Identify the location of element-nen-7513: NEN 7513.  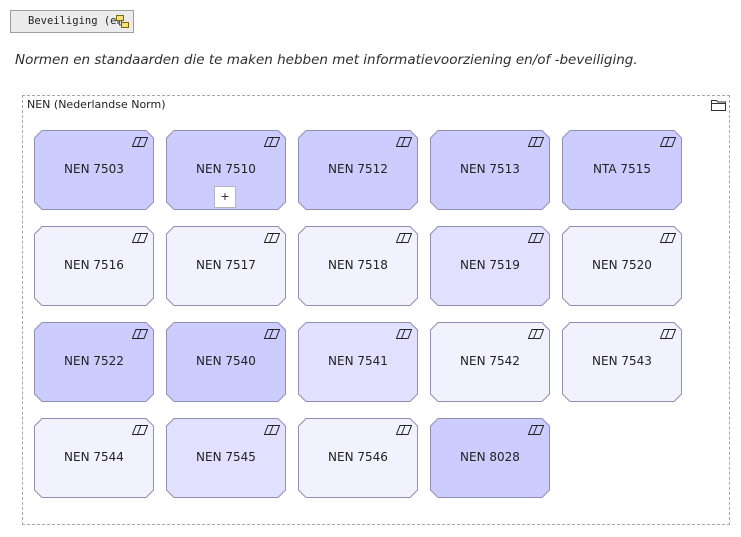
(490, 170).